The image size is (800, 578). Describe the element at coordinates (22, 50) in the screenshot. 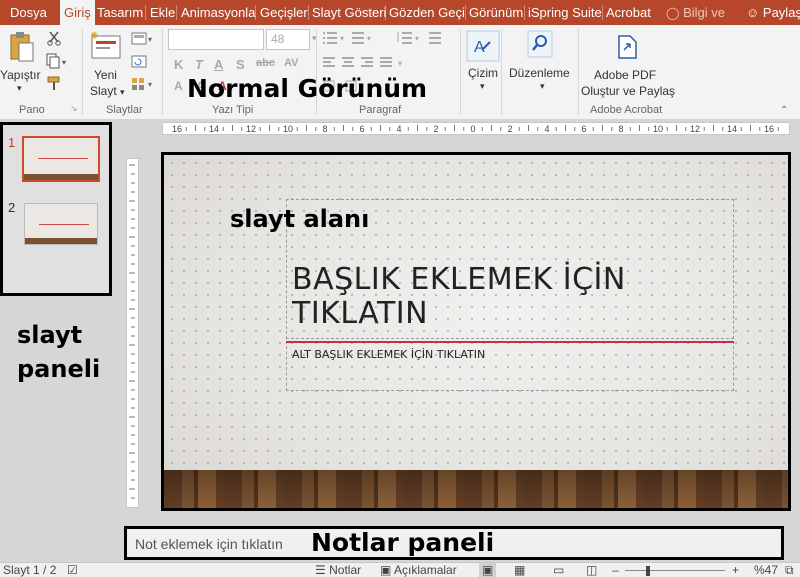

I see `paste-icon` at that location.